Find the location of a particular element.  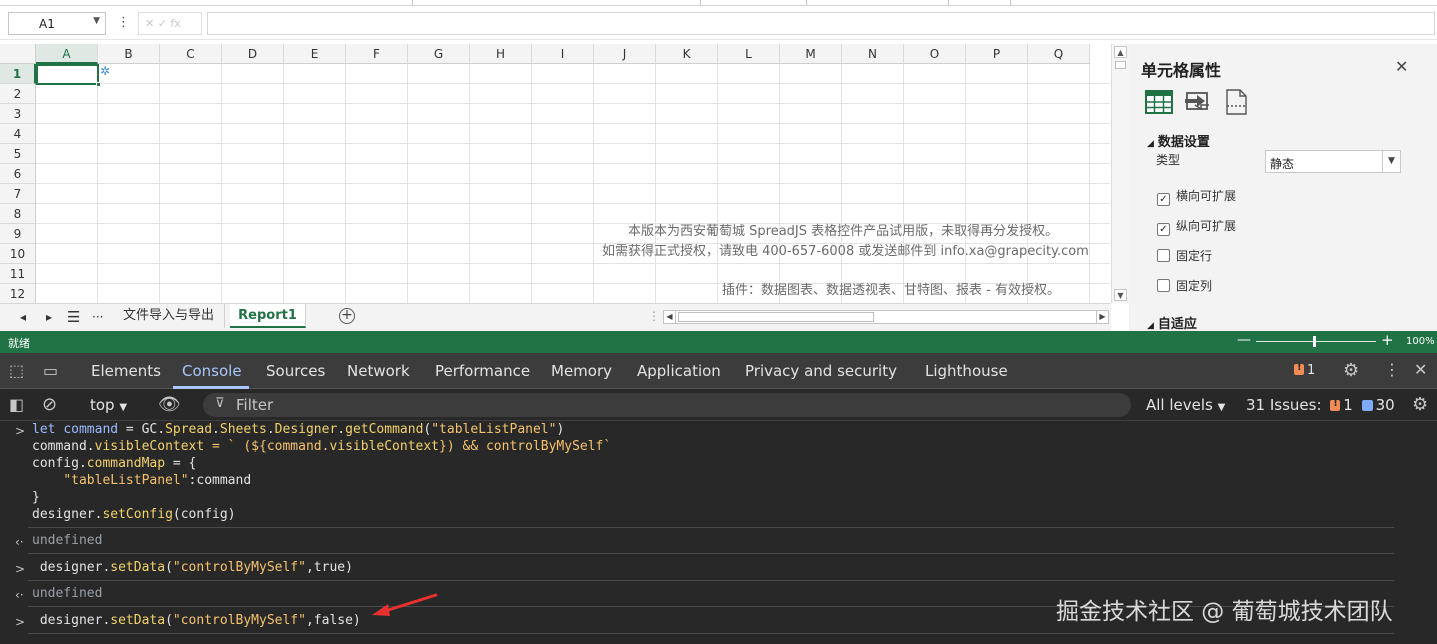

checkbox-fixed-row: 固定行 is located at coordinates (1184, 255).